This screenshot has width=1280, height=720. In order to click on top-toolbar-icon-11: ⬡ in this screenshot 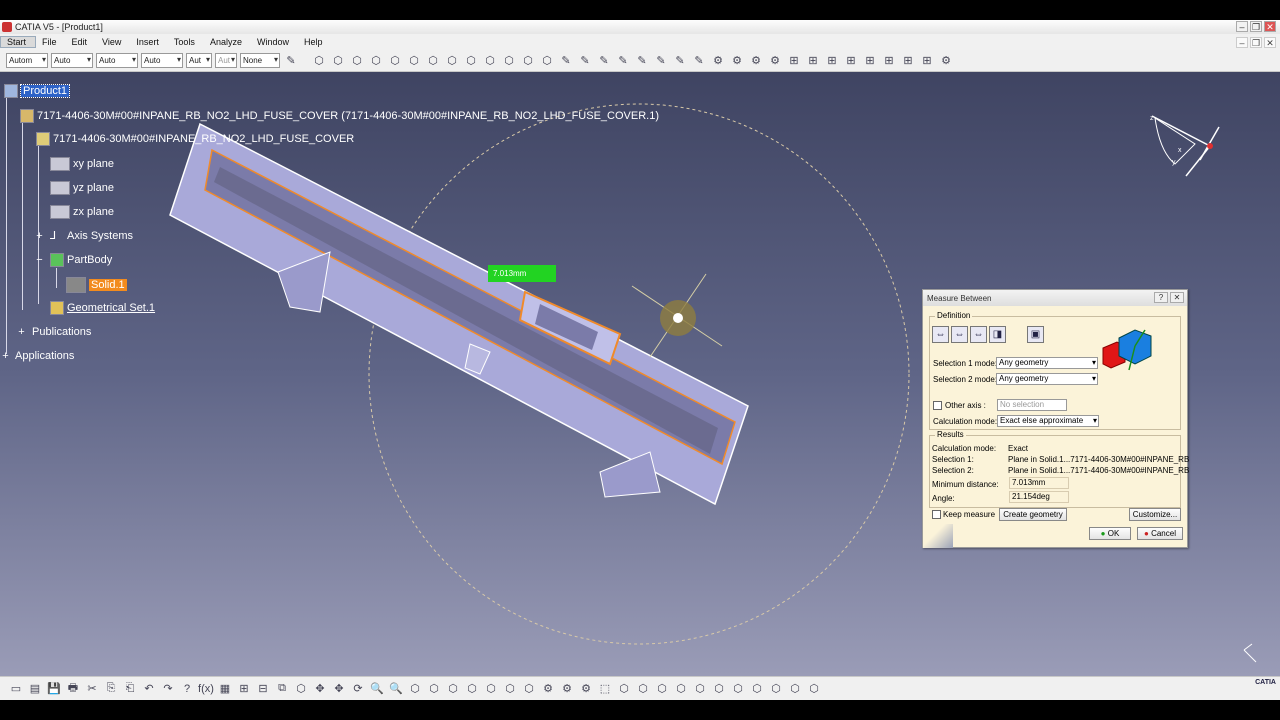, I will do `click(528, 61)`.